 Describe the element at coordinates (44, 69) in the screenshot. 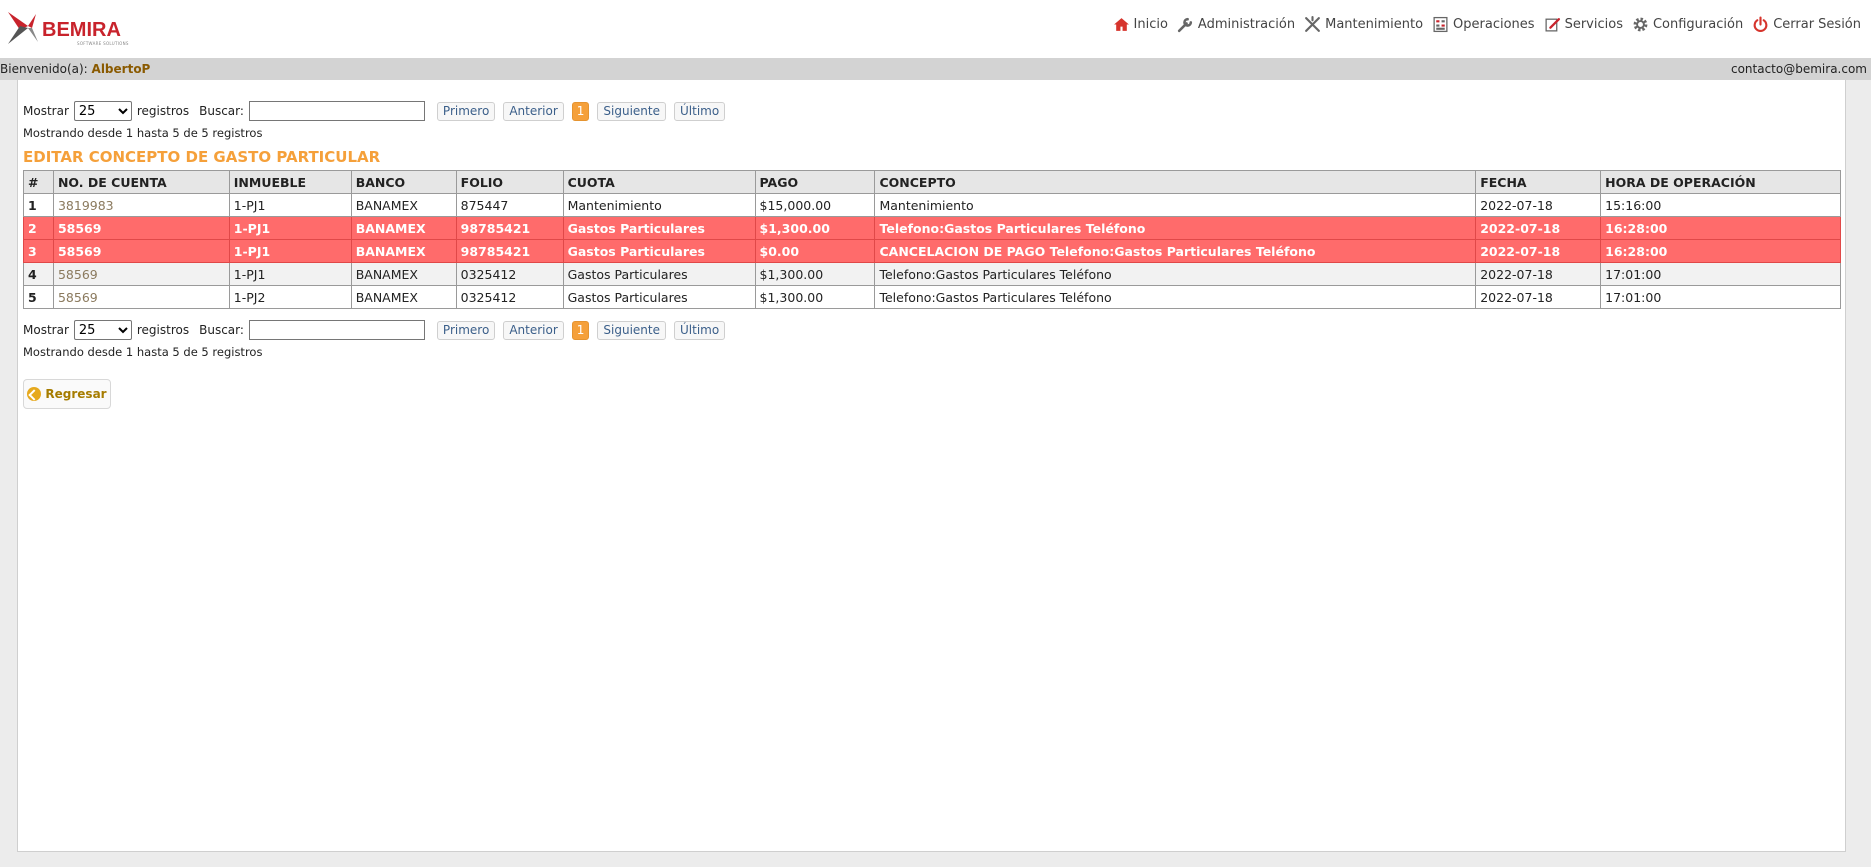

I see `welcome-prefix: Bienvenido(a):` at that location.